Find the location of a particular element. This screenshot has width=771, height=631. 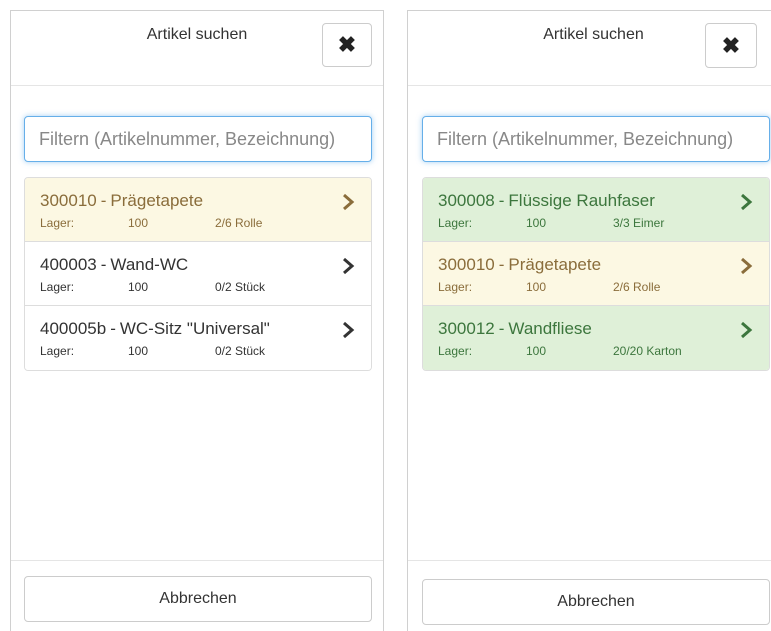

article-title: 400003- Wand-WC is located at coordinates (114, 265).